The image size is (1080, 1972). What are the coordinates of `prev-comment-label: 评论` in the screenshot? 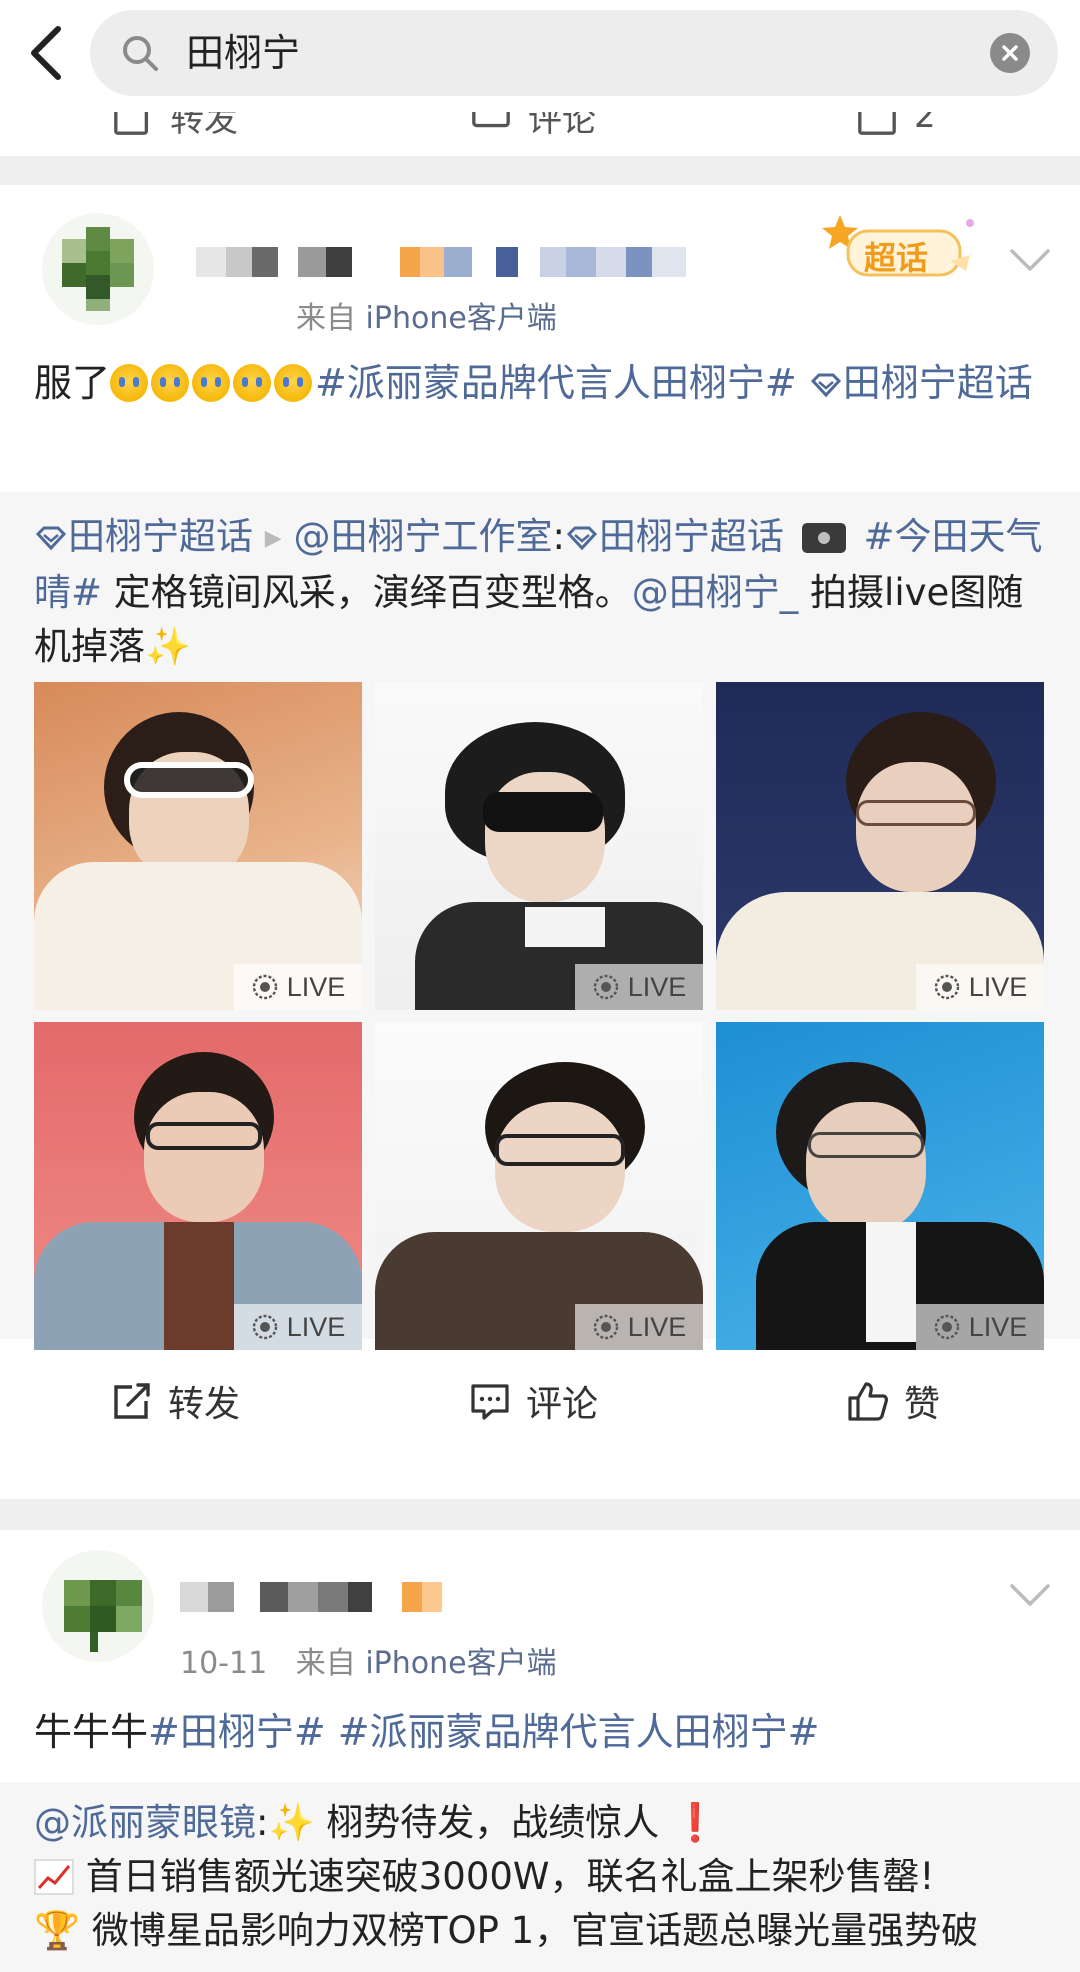 It's located at (562, 126).